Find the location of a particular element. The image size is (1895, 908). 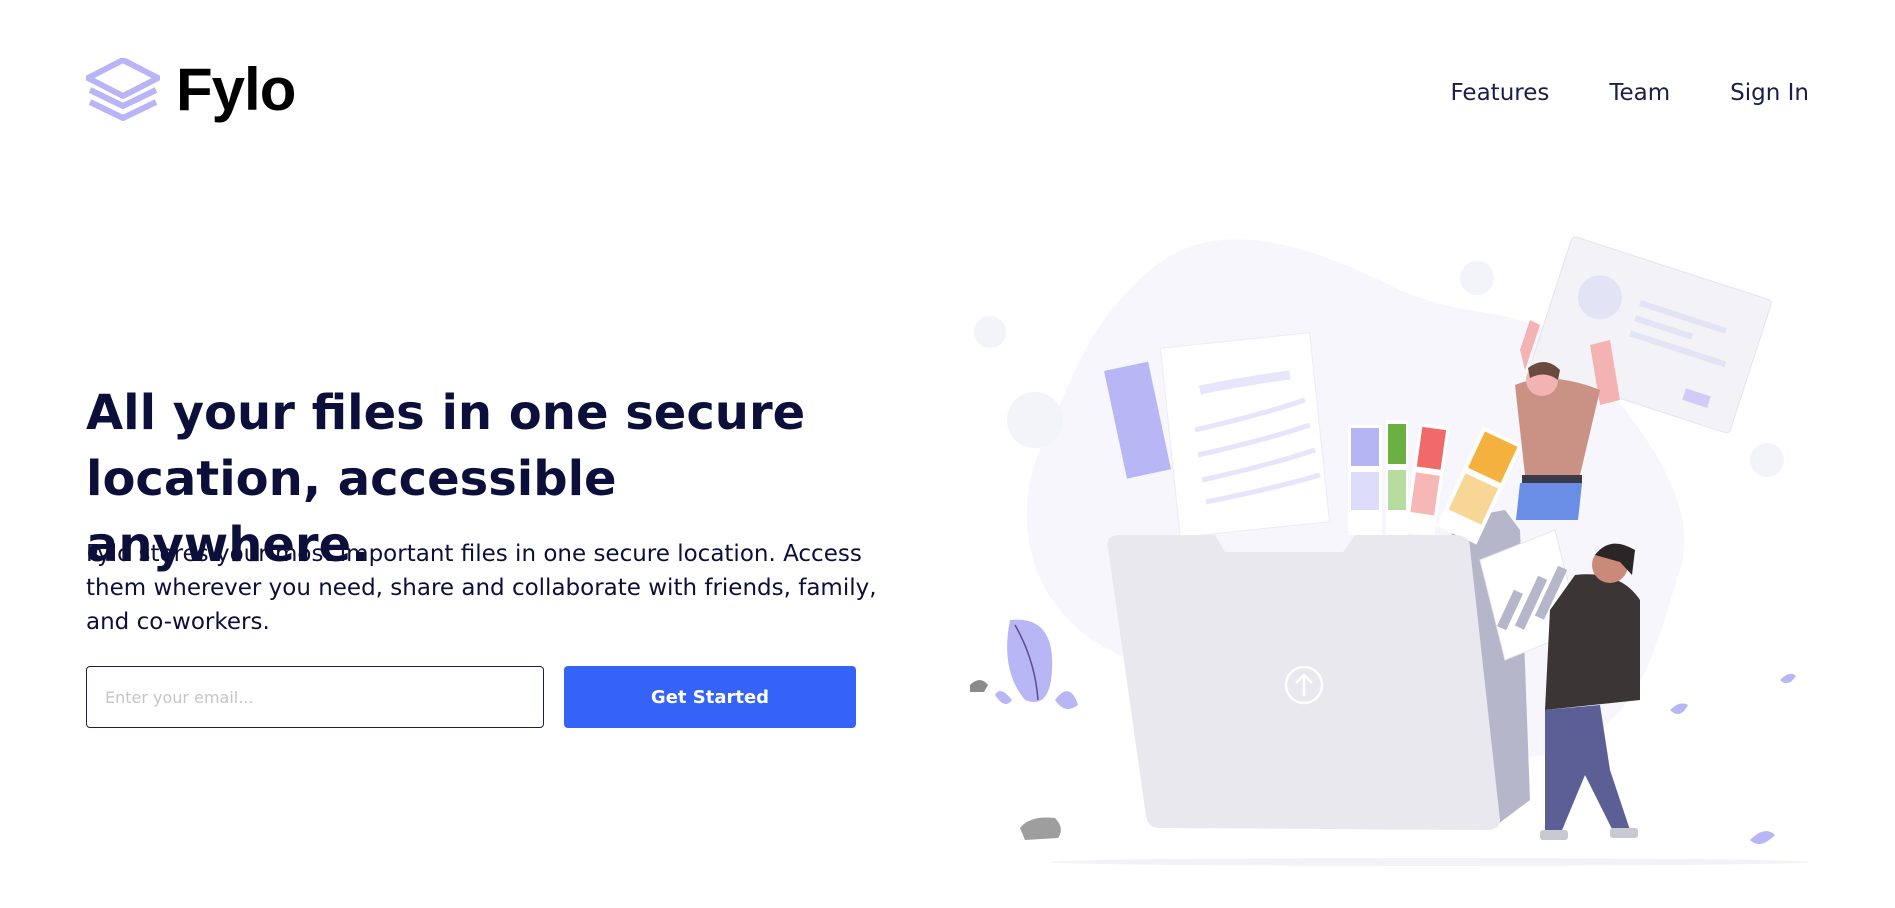

signup-form: Get Started is located at coordinates (471, 697).